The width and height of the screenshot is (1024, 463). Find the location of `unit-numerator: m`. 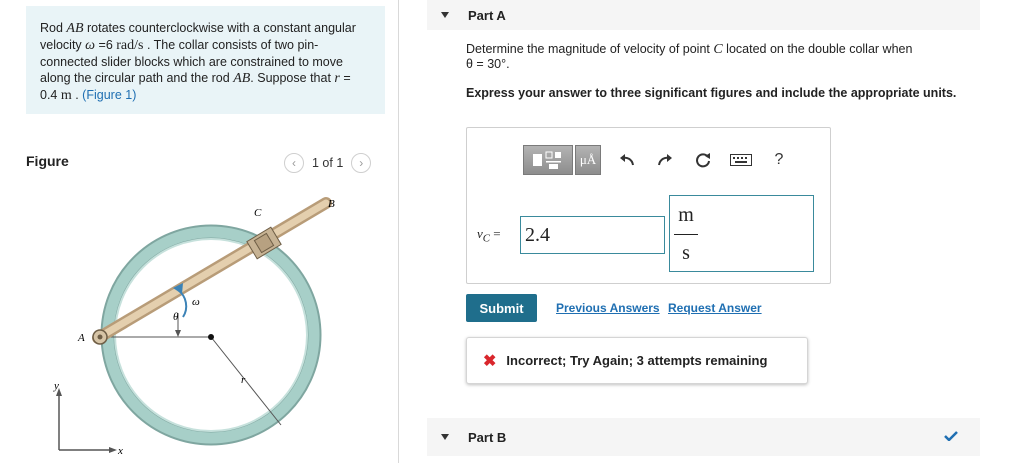

unit-numerator: m is located at coordinates (686, 215).